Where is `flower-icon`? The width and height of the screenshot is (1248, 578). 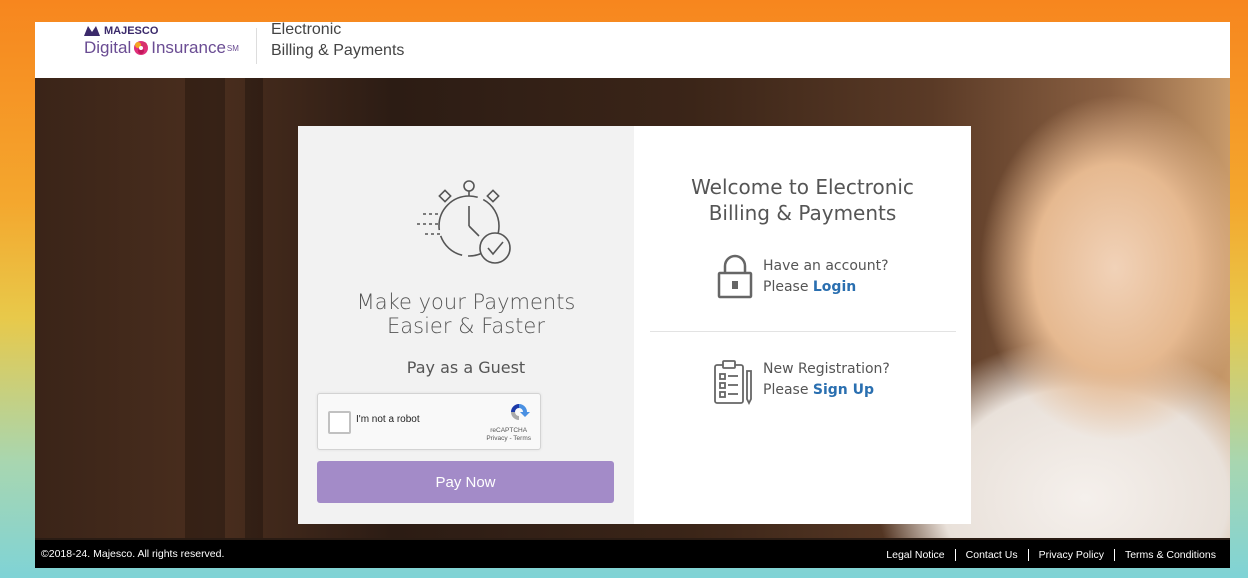 flower-icon is located at coordinates (141, 48).